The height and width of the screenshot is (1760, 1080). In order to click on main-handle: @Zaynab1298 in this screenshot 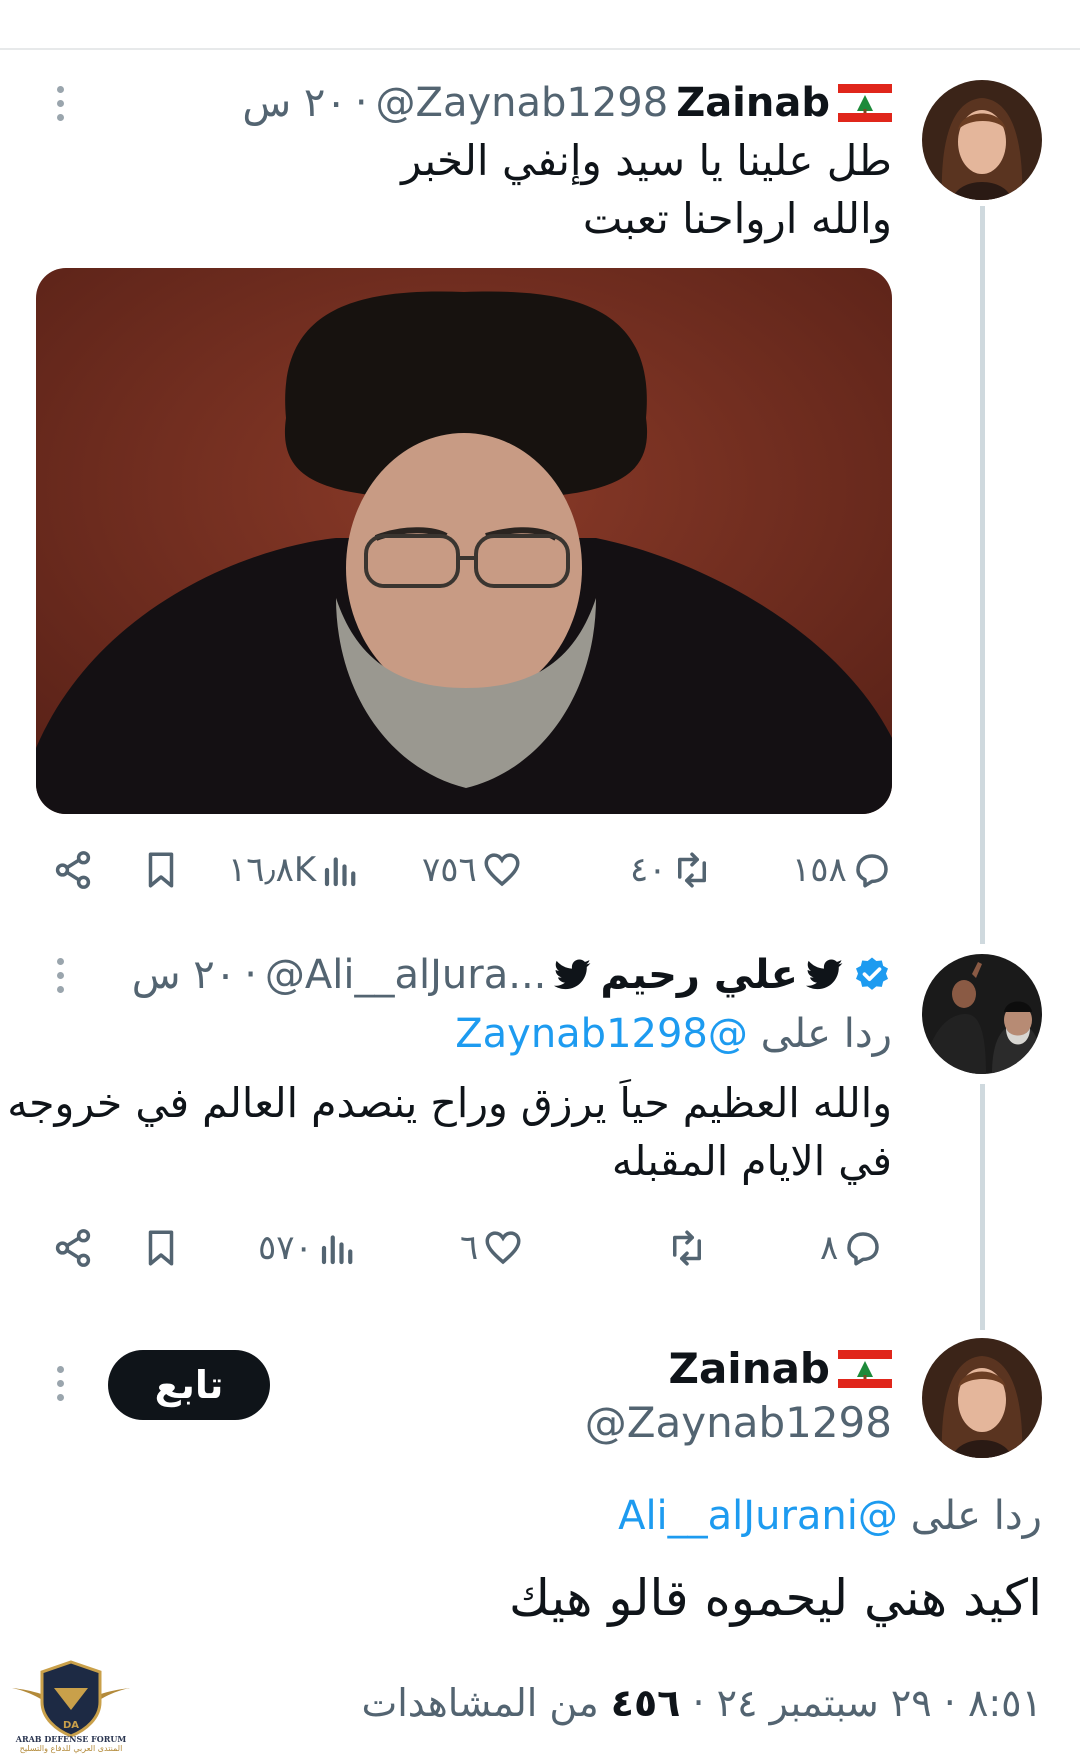, I will do `click(738, 1423)`.